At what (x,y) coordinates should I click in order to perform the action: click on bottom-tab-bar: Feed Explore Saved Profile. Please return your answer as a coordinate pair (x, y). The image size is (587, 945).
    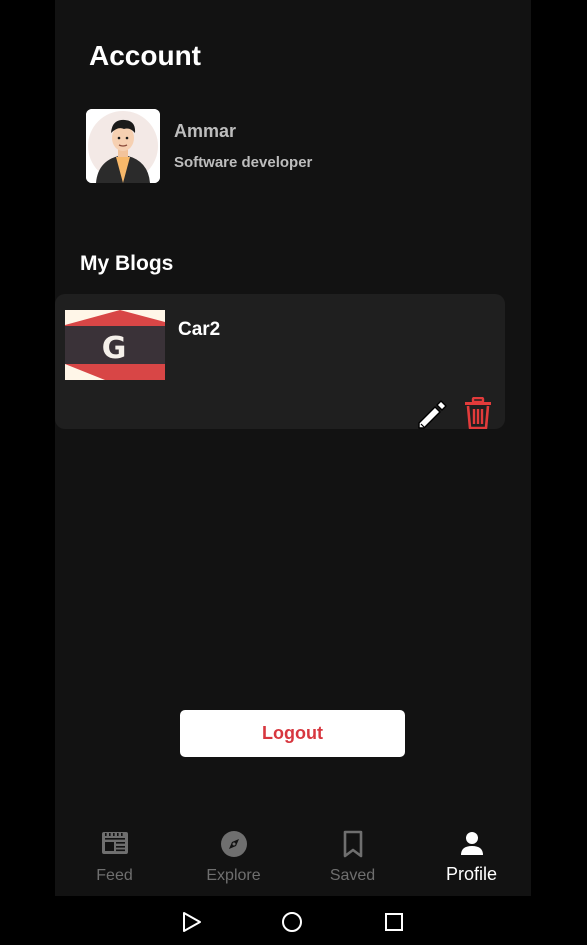
    Looking at the image, I should click on (293, 858).